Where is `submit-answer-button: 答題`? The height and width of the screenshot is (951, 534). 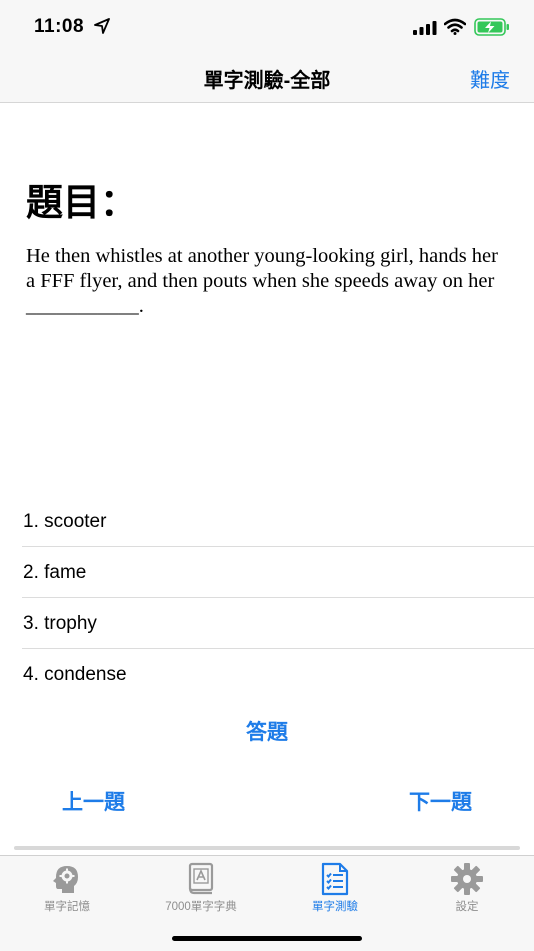 submit-answer-button: 答題 is located at coordinates (267, 731).